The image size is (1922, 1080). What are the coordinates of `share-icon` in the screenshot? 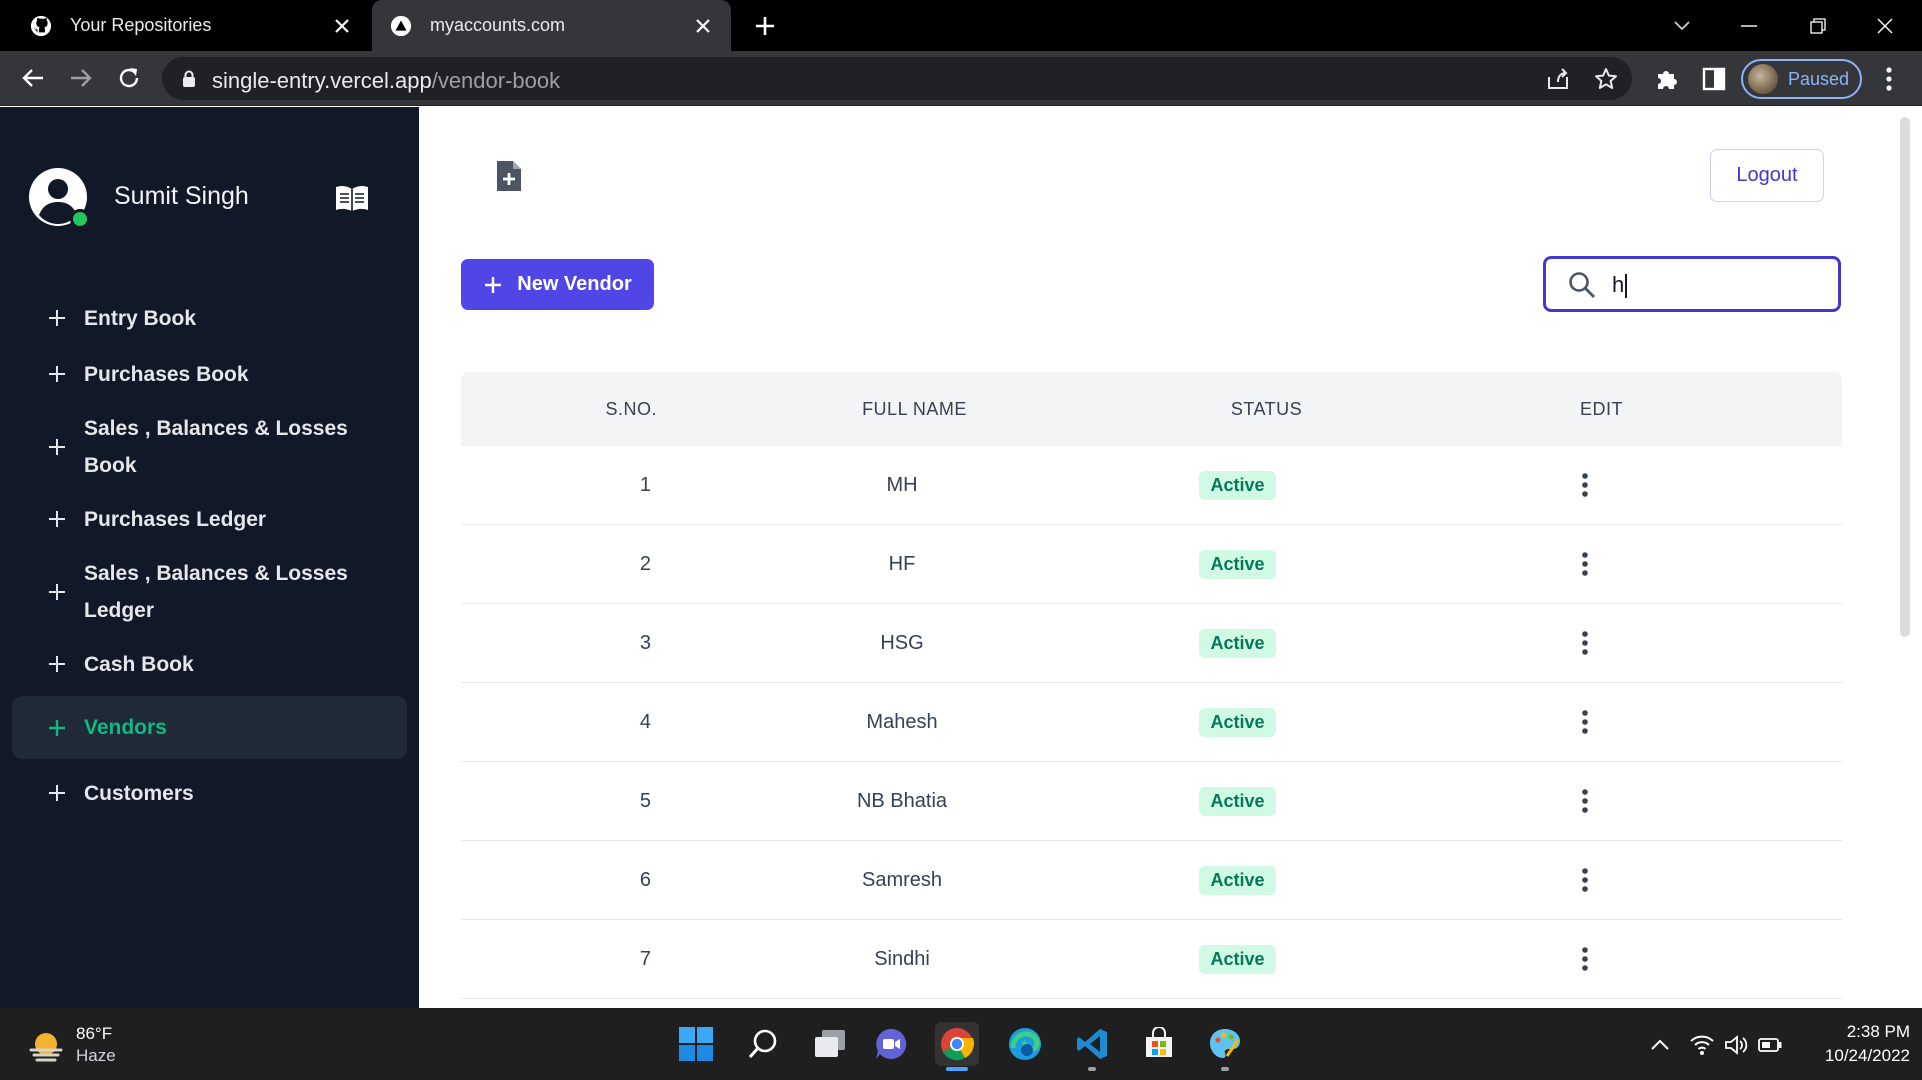 It's located at (1558, 79).